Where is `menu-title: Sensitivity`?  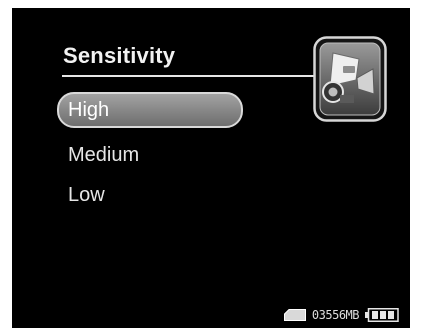
menu-title: Sensitivity is located at coordinates (119, 55).